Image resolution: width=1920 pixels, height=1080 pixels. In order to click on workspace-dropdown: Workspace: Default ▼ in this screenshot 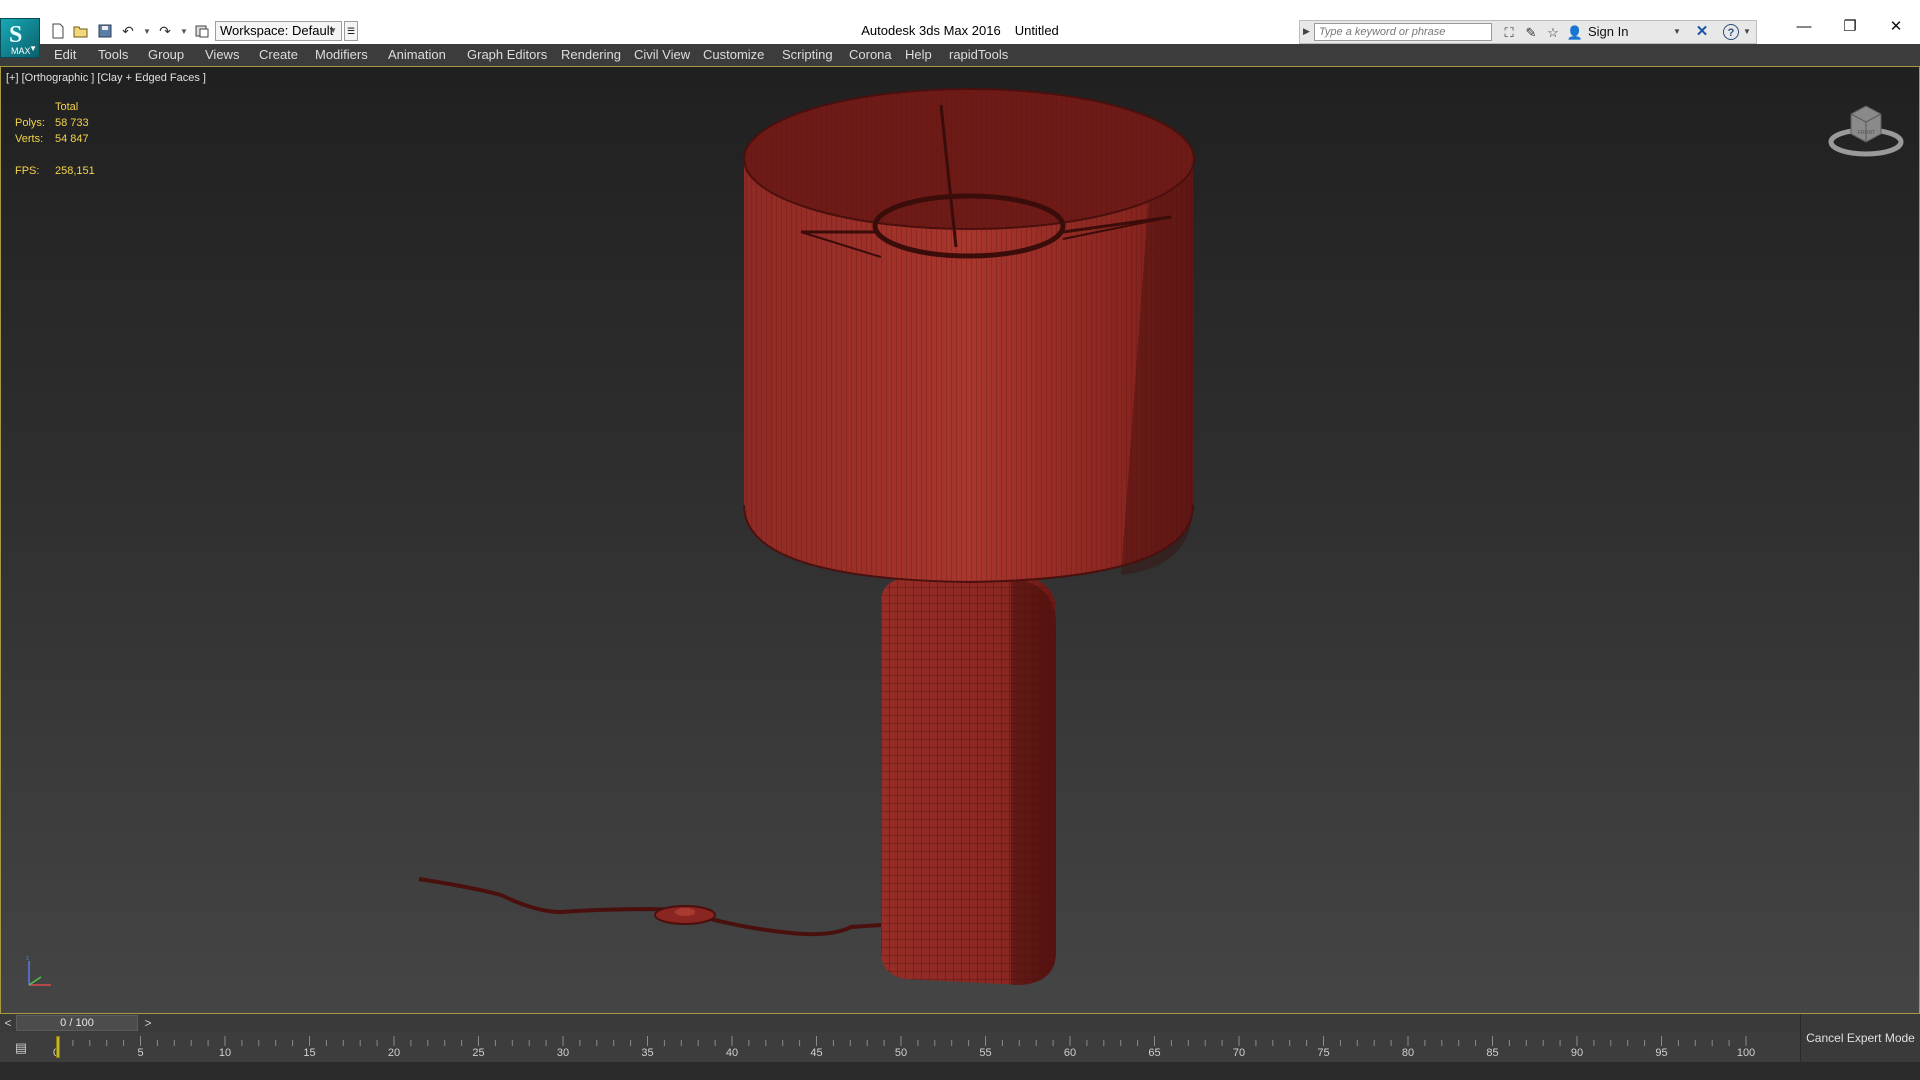, I will do `click(278, 31)`.